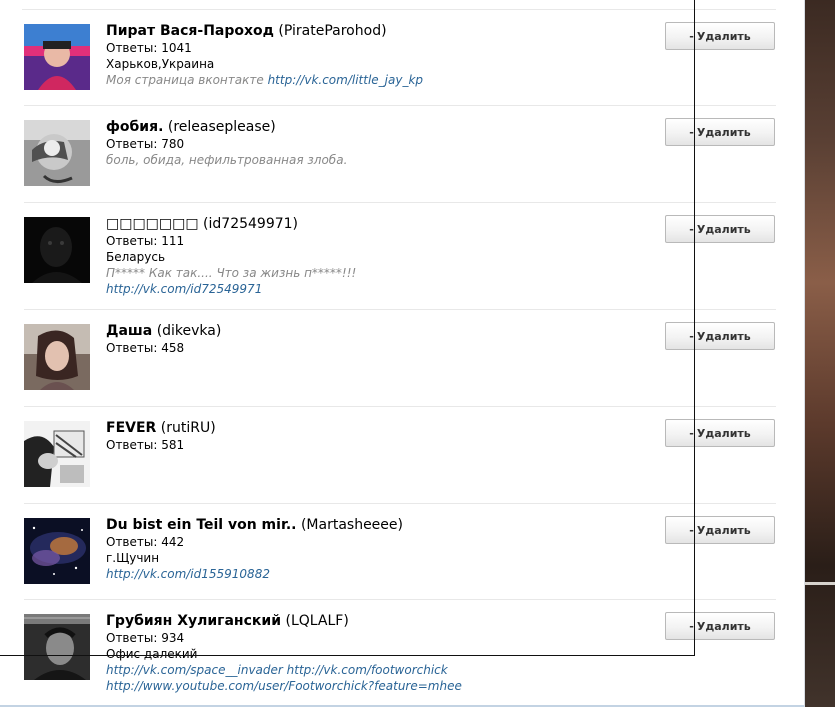 This screenshot has width=835, height=707. Describe the element at coordinates (184, 289) in the screenshot. I see `user-link: http://vk.com/id72549971` at that location.